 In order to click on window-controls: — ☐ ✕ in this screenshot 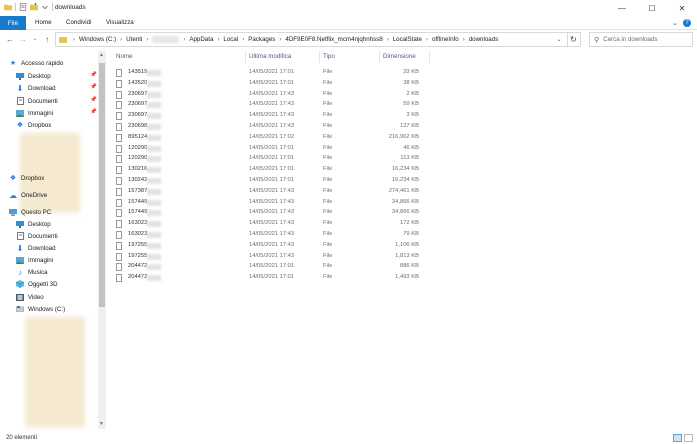, I will do `click(652, 8)`.